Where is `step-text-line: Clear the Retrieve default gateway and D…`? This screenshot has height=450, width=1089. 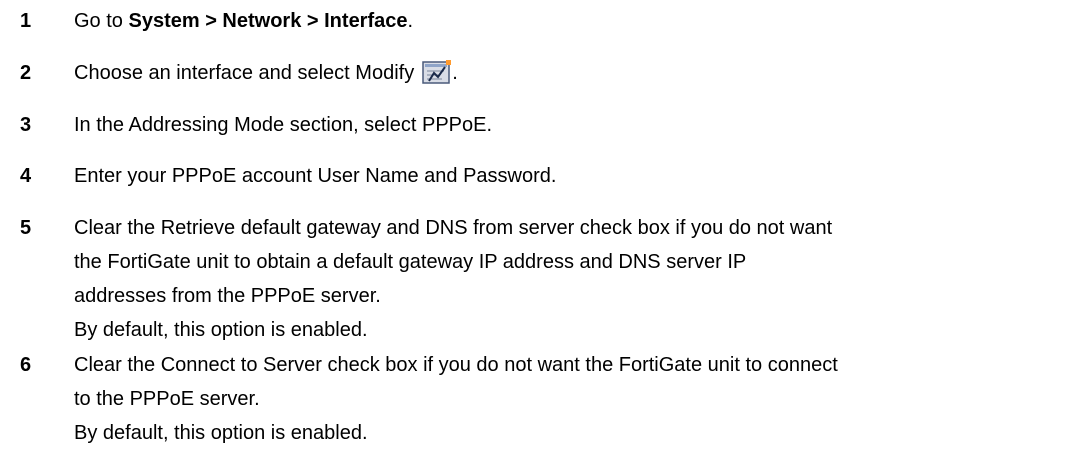 step-text-line: Clear the Retrieve default gateway and D… is located at coordinates (453, 228).